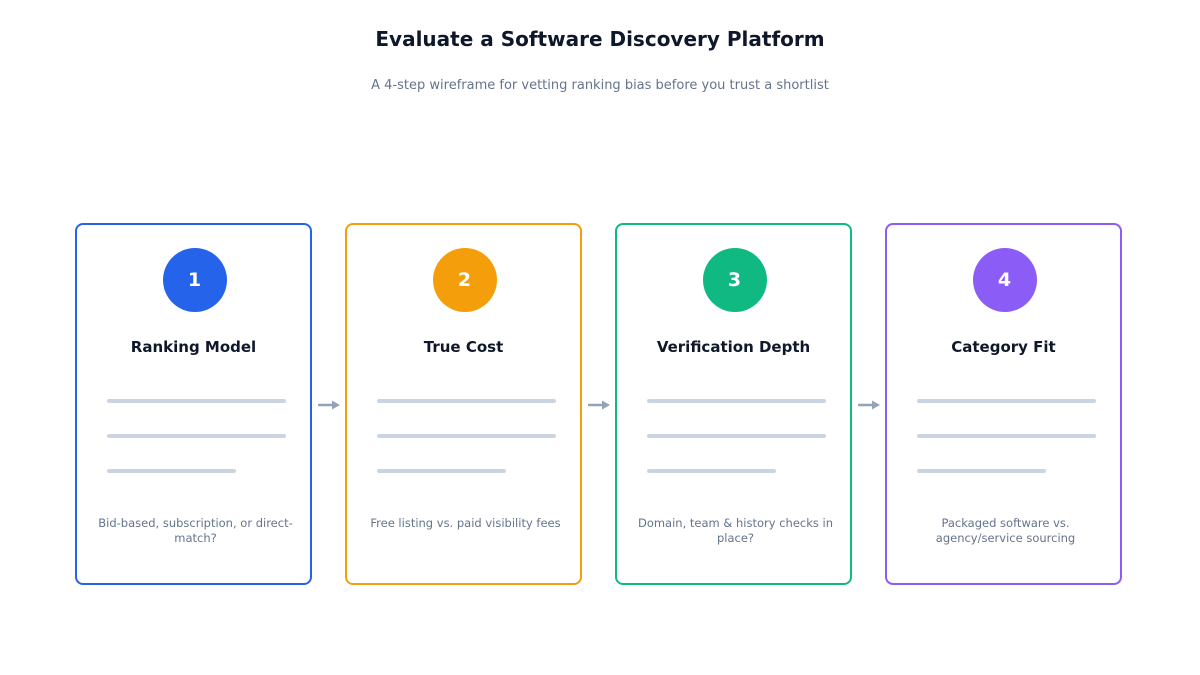 This screenshot has width=1200, height=675. What do you see at coordinates (194, 280) in the screenshot?
I see `step-number-badge: 1` at bounding box center [194, 280].